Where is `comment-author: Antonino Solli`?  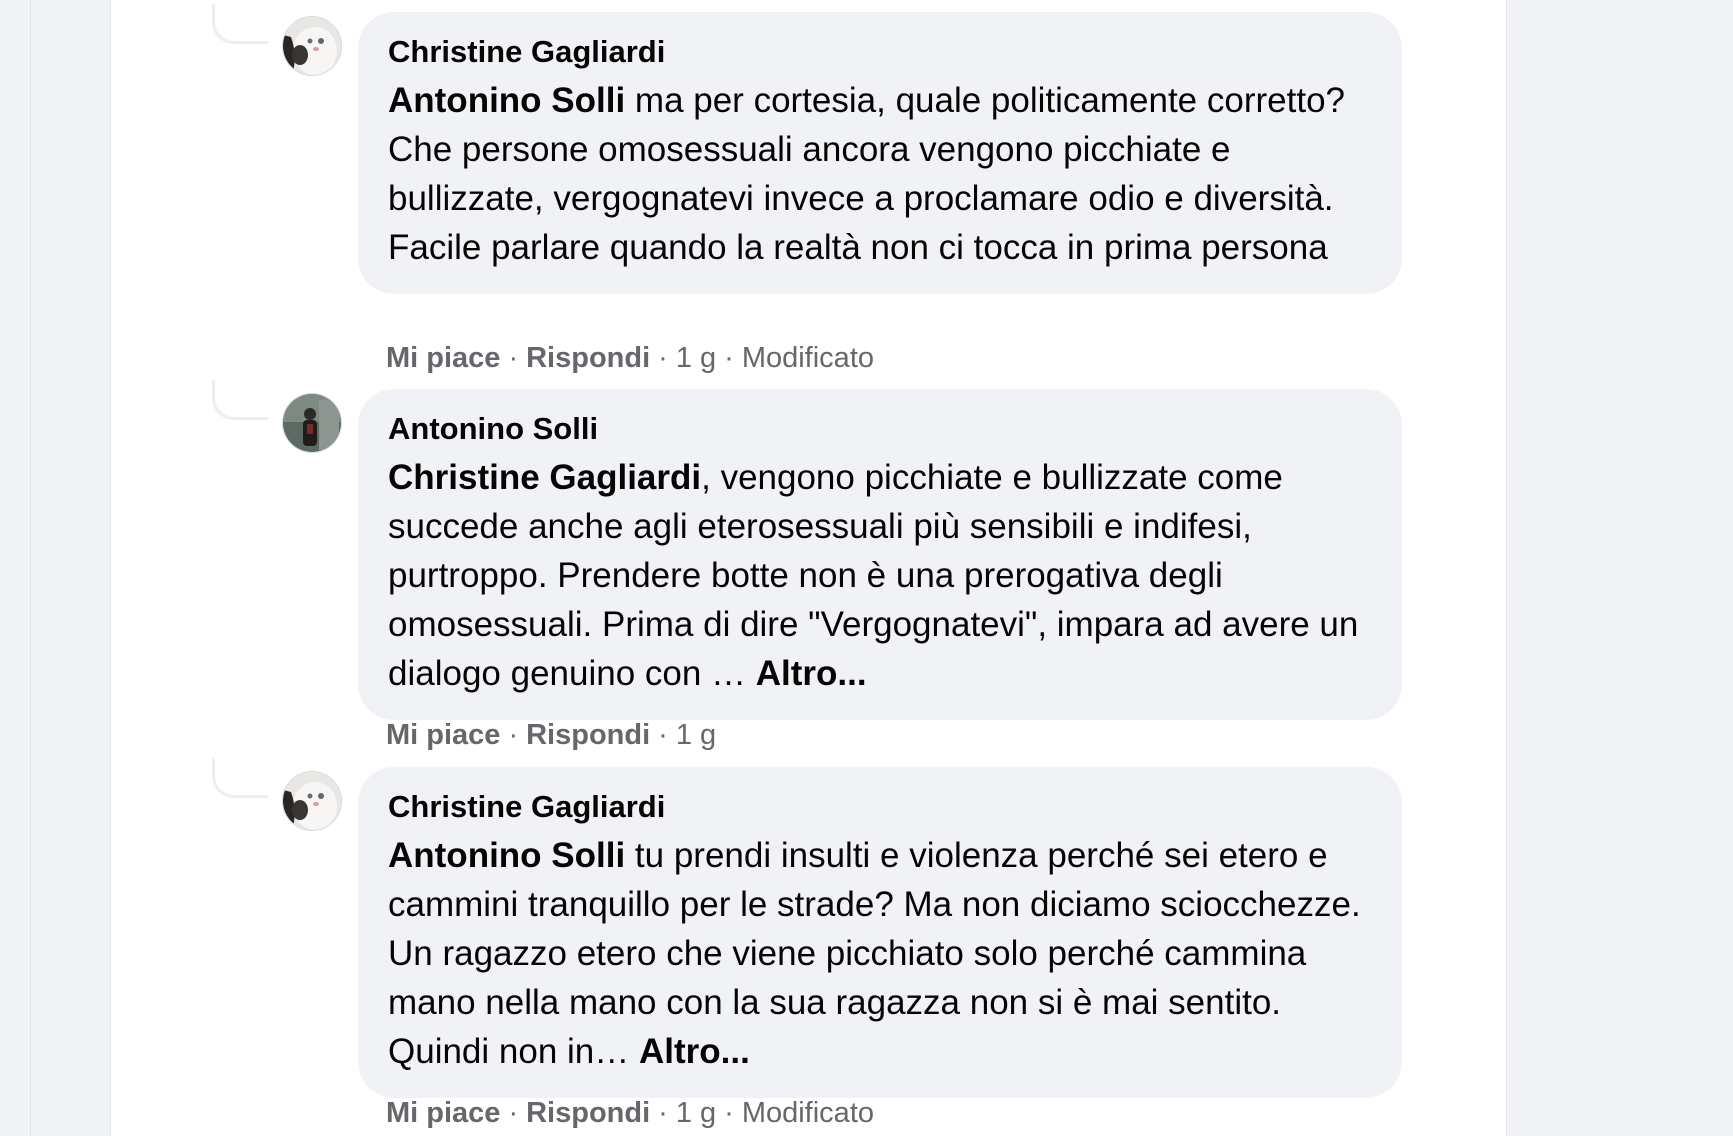 comment-author: Antonino Solli is located at coordinates (880, 429).